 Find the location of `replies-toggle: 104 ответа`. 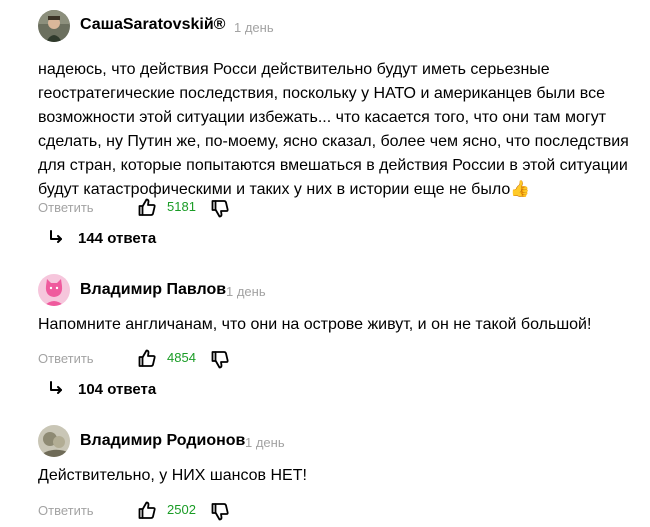

replies-toggle: 104 ответа is located at coordinates (102, 389).